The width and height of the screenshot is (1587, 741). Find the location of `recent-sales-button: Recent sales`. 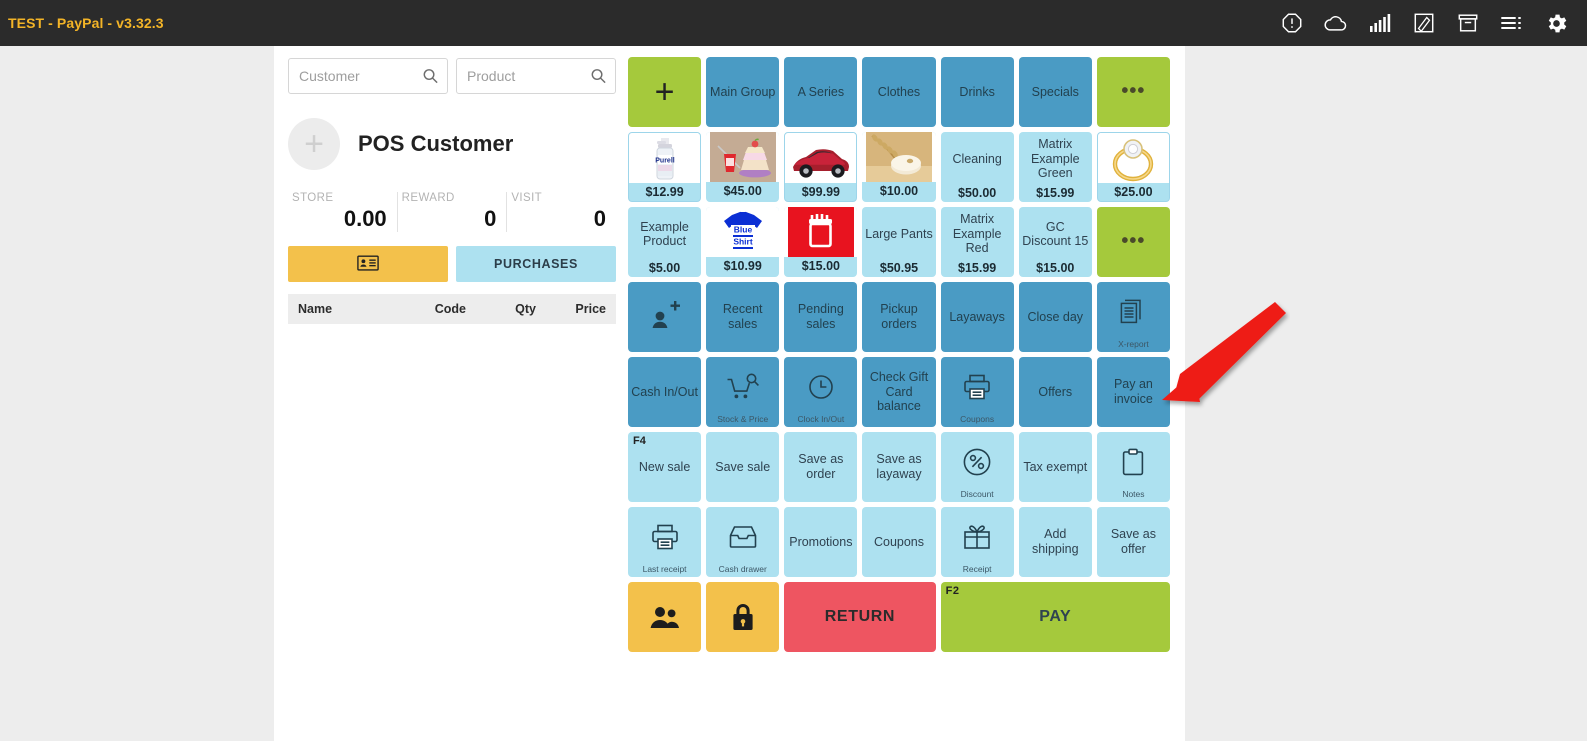

recent-sales-button: Recent sales is located at coordinates (743, 317).